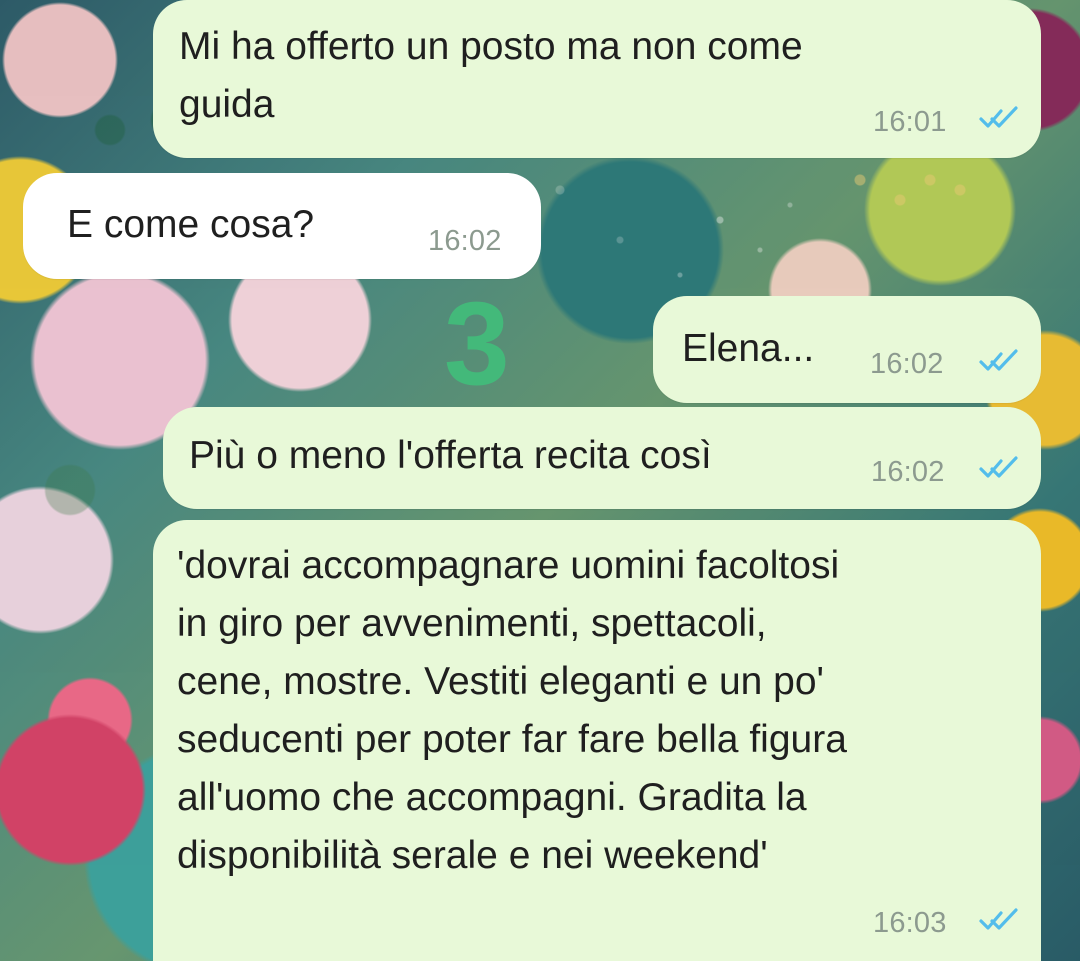  Describe the element at coordinates (191, 224) in the screenshot. I see `message-text: E come cosa?` at that location.